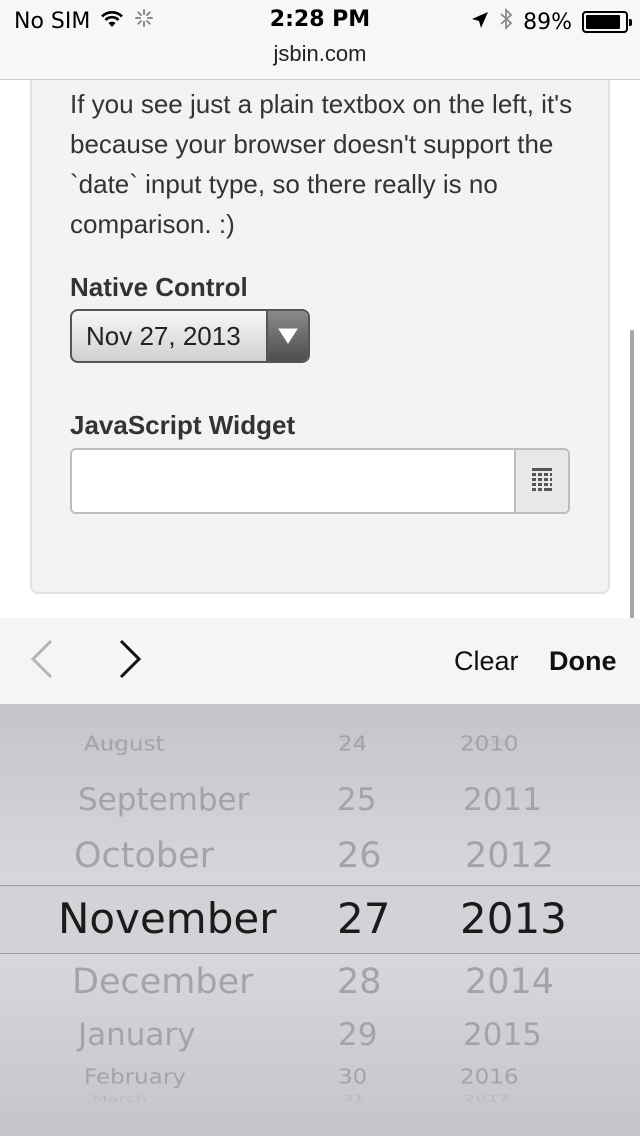 This screenshot has width=640, height=1136. What do you see at coordinates (506, 21) in the screenshot?
I see `bluetooth-icon` at bounding box center [506, 21].